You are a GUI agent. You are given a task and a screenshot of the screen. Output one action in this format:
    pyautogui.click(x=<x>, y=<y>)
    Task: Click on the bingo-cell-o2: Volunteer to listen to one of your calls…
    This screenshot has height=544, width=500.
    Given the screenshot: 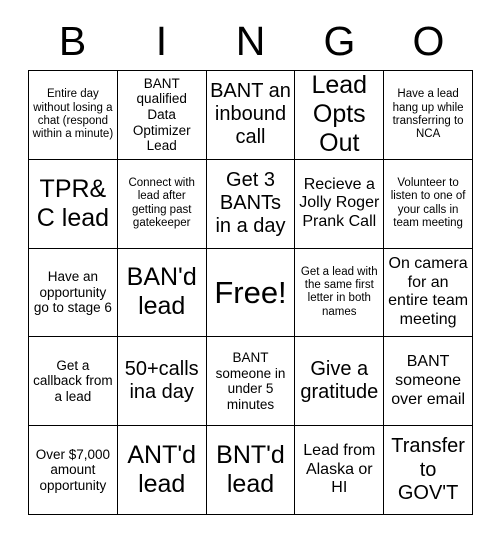 What is the action you would take?
    pyautogui.click(x=428, y=204)
    